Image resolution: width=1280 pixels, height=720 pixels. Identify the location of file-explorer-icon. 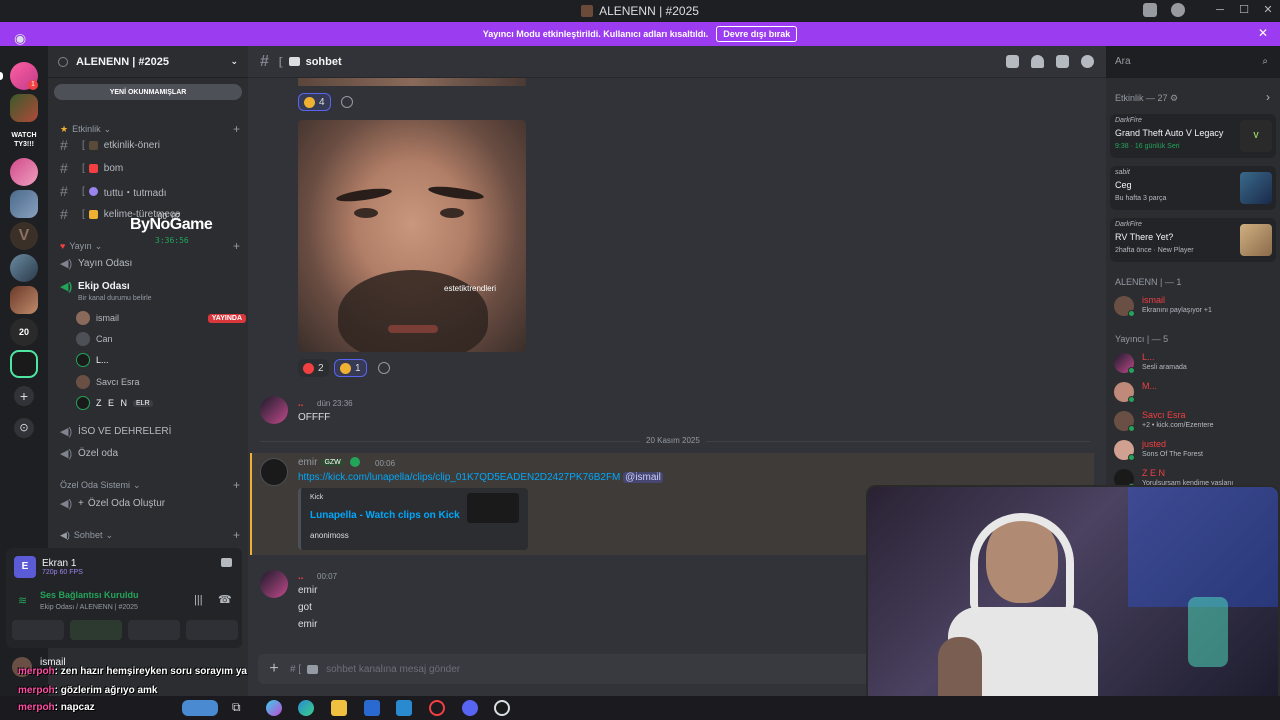
(339, 708).